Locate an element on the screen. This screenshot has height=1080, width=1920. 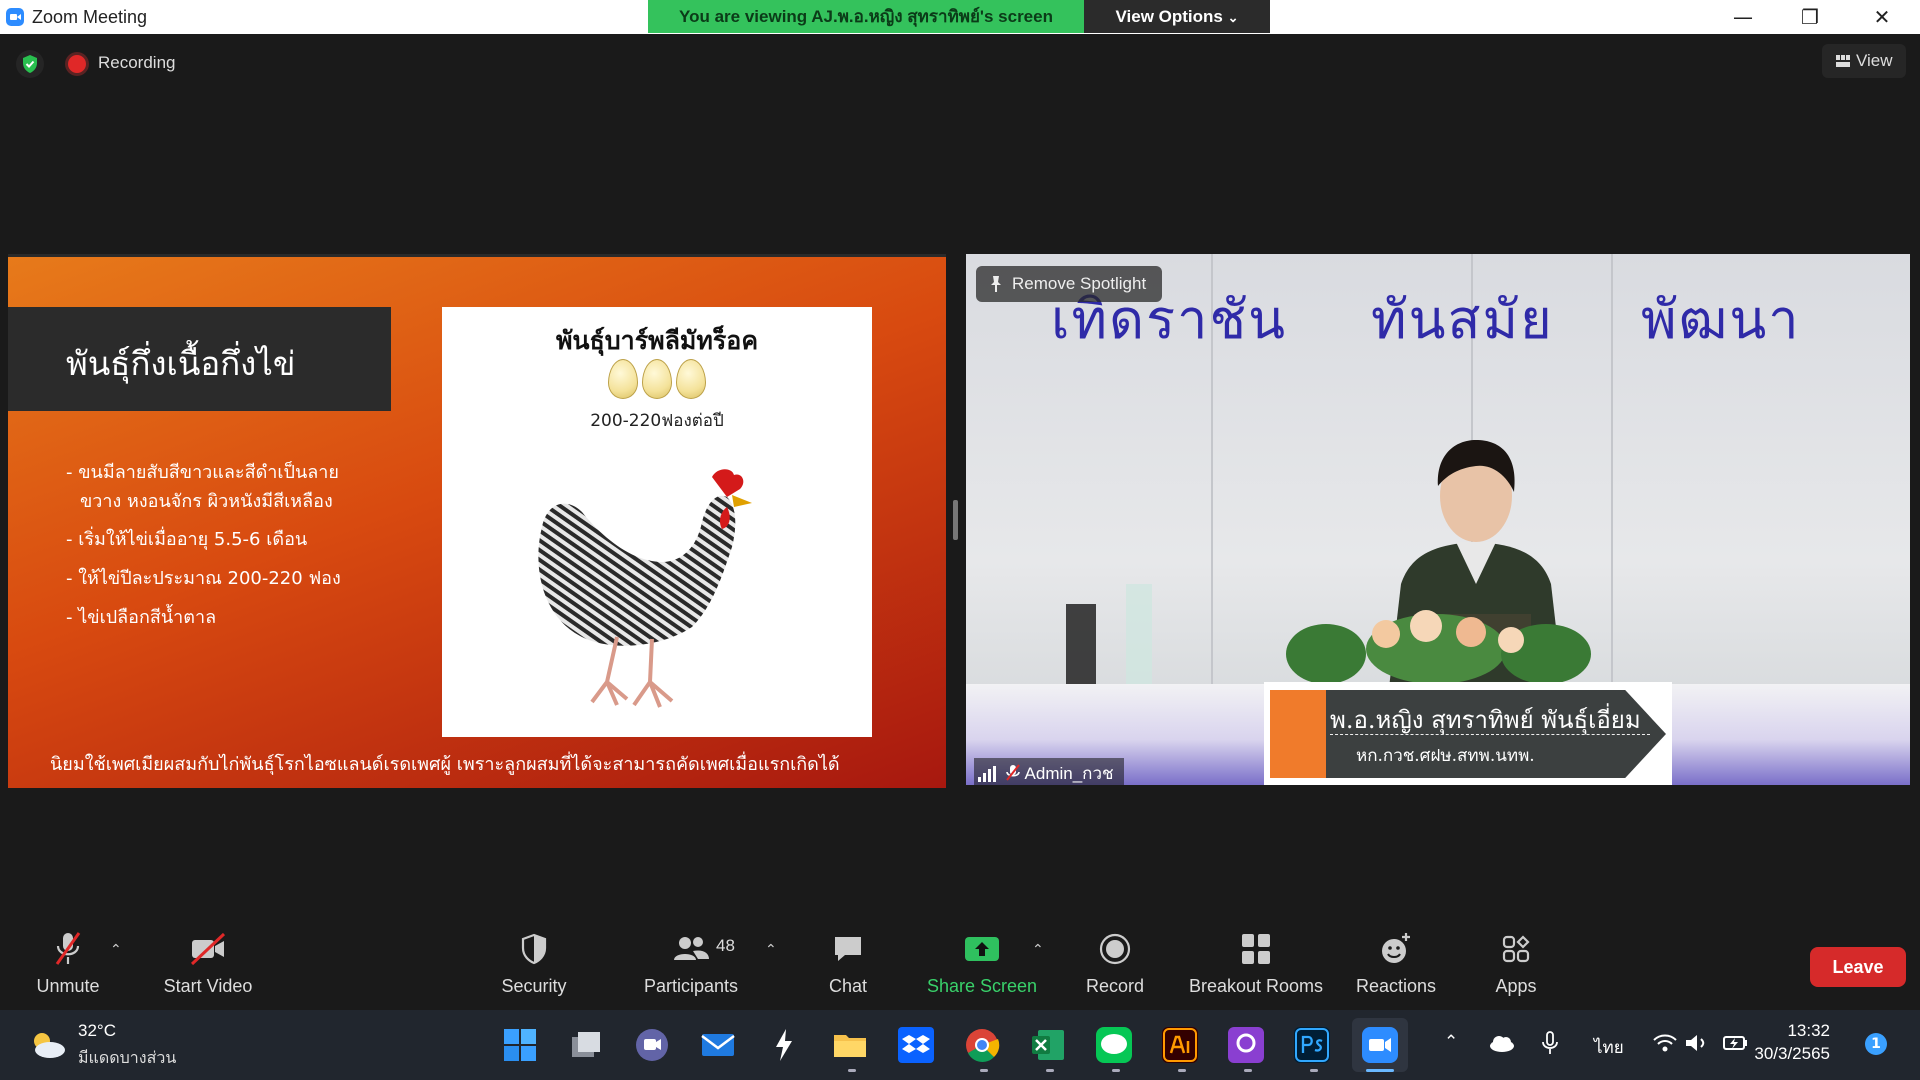
zoom-taskbar-icon is located at coordinates (1380, 1045).